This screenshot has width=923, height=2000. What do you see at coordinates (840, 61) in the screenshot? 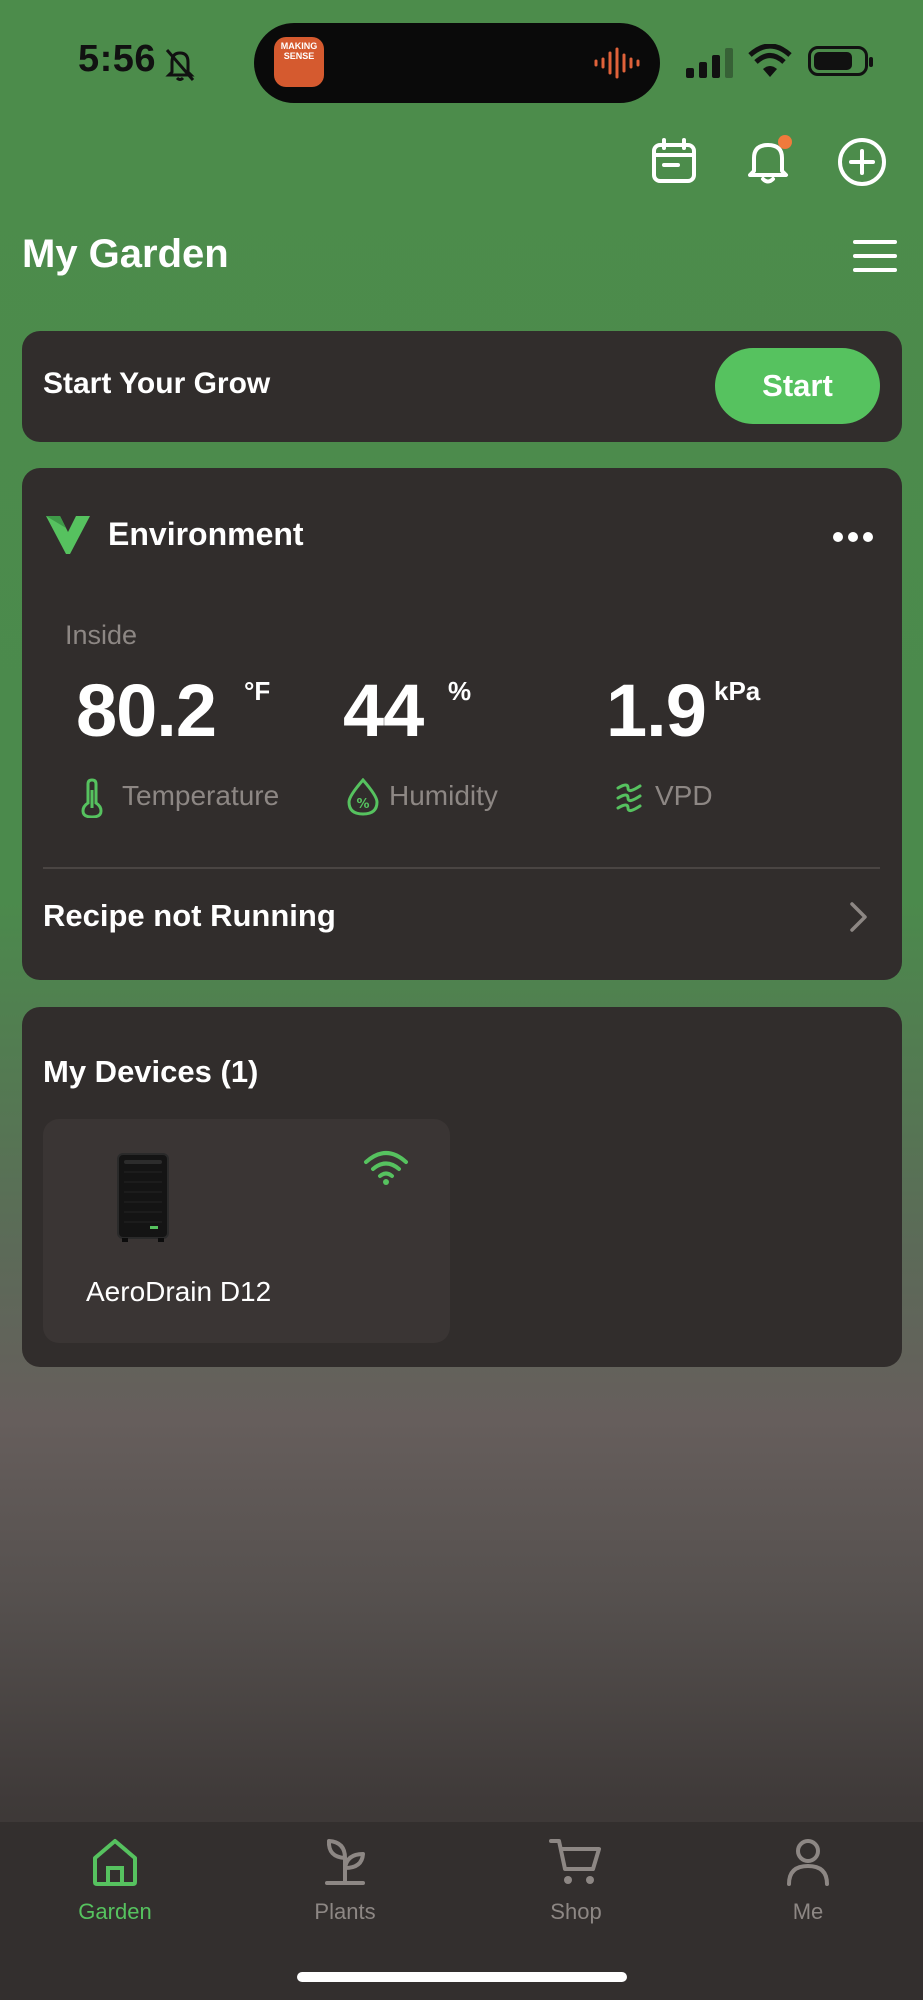
I see `battery-icon` at bounding box center [840, 61].